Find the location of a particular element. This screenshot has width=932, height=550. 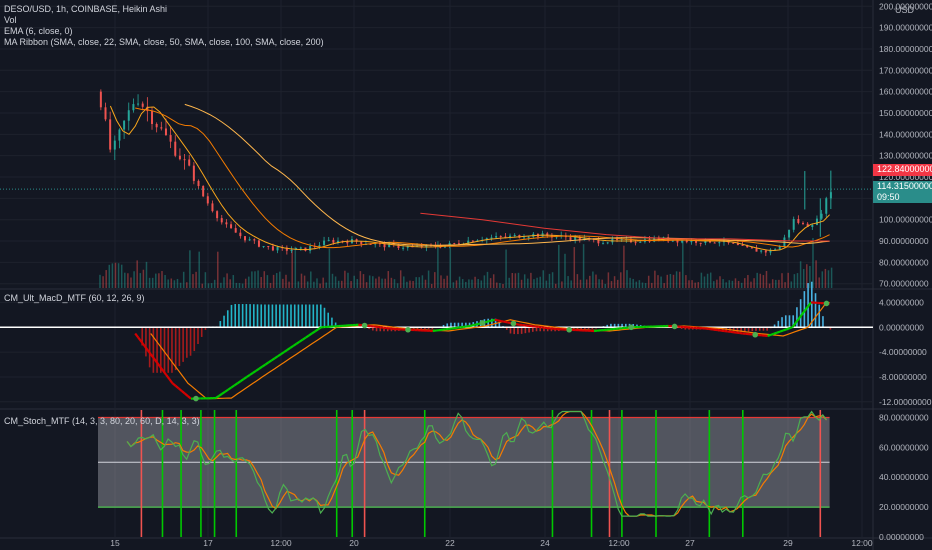

price-tick-label: 190.00000000 is located at coordinates (905, 28).